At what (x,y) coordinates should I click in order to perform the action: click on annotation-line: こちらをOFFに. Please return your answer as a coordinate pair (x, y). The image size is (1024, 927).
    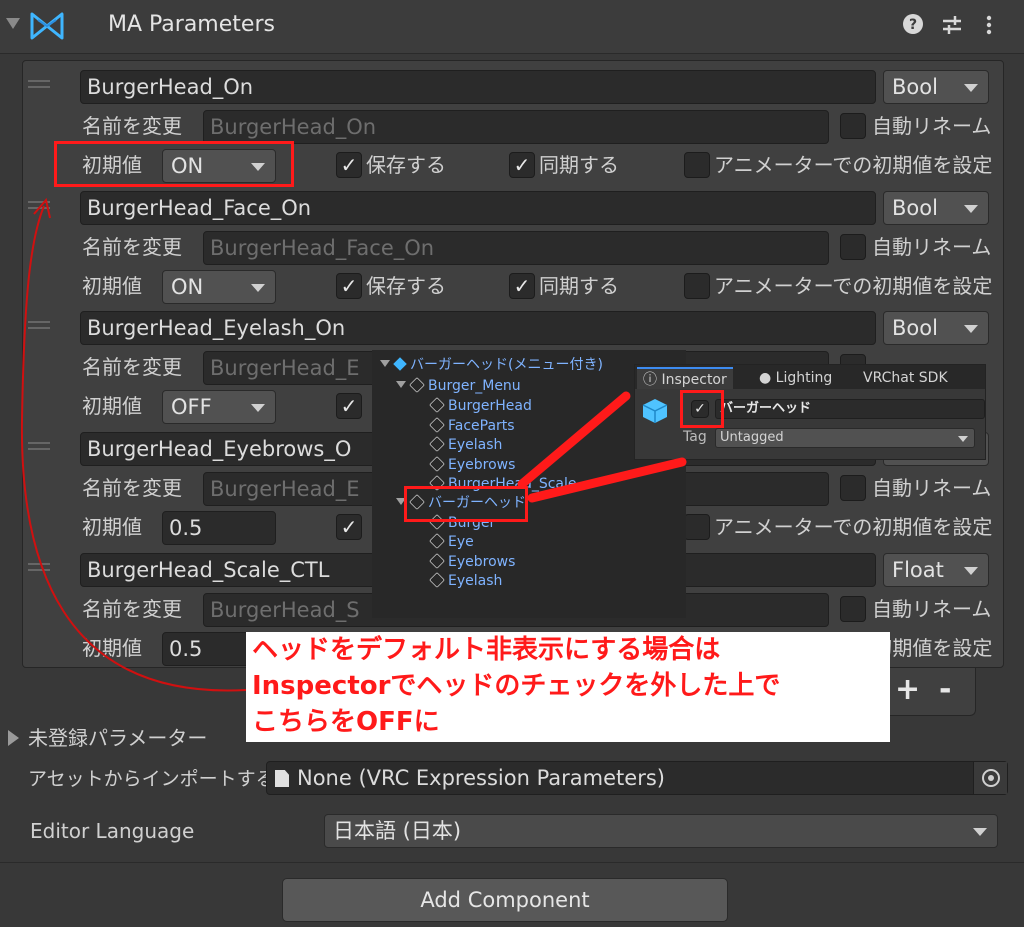
    Looking at the image, I should click on (346, 722).